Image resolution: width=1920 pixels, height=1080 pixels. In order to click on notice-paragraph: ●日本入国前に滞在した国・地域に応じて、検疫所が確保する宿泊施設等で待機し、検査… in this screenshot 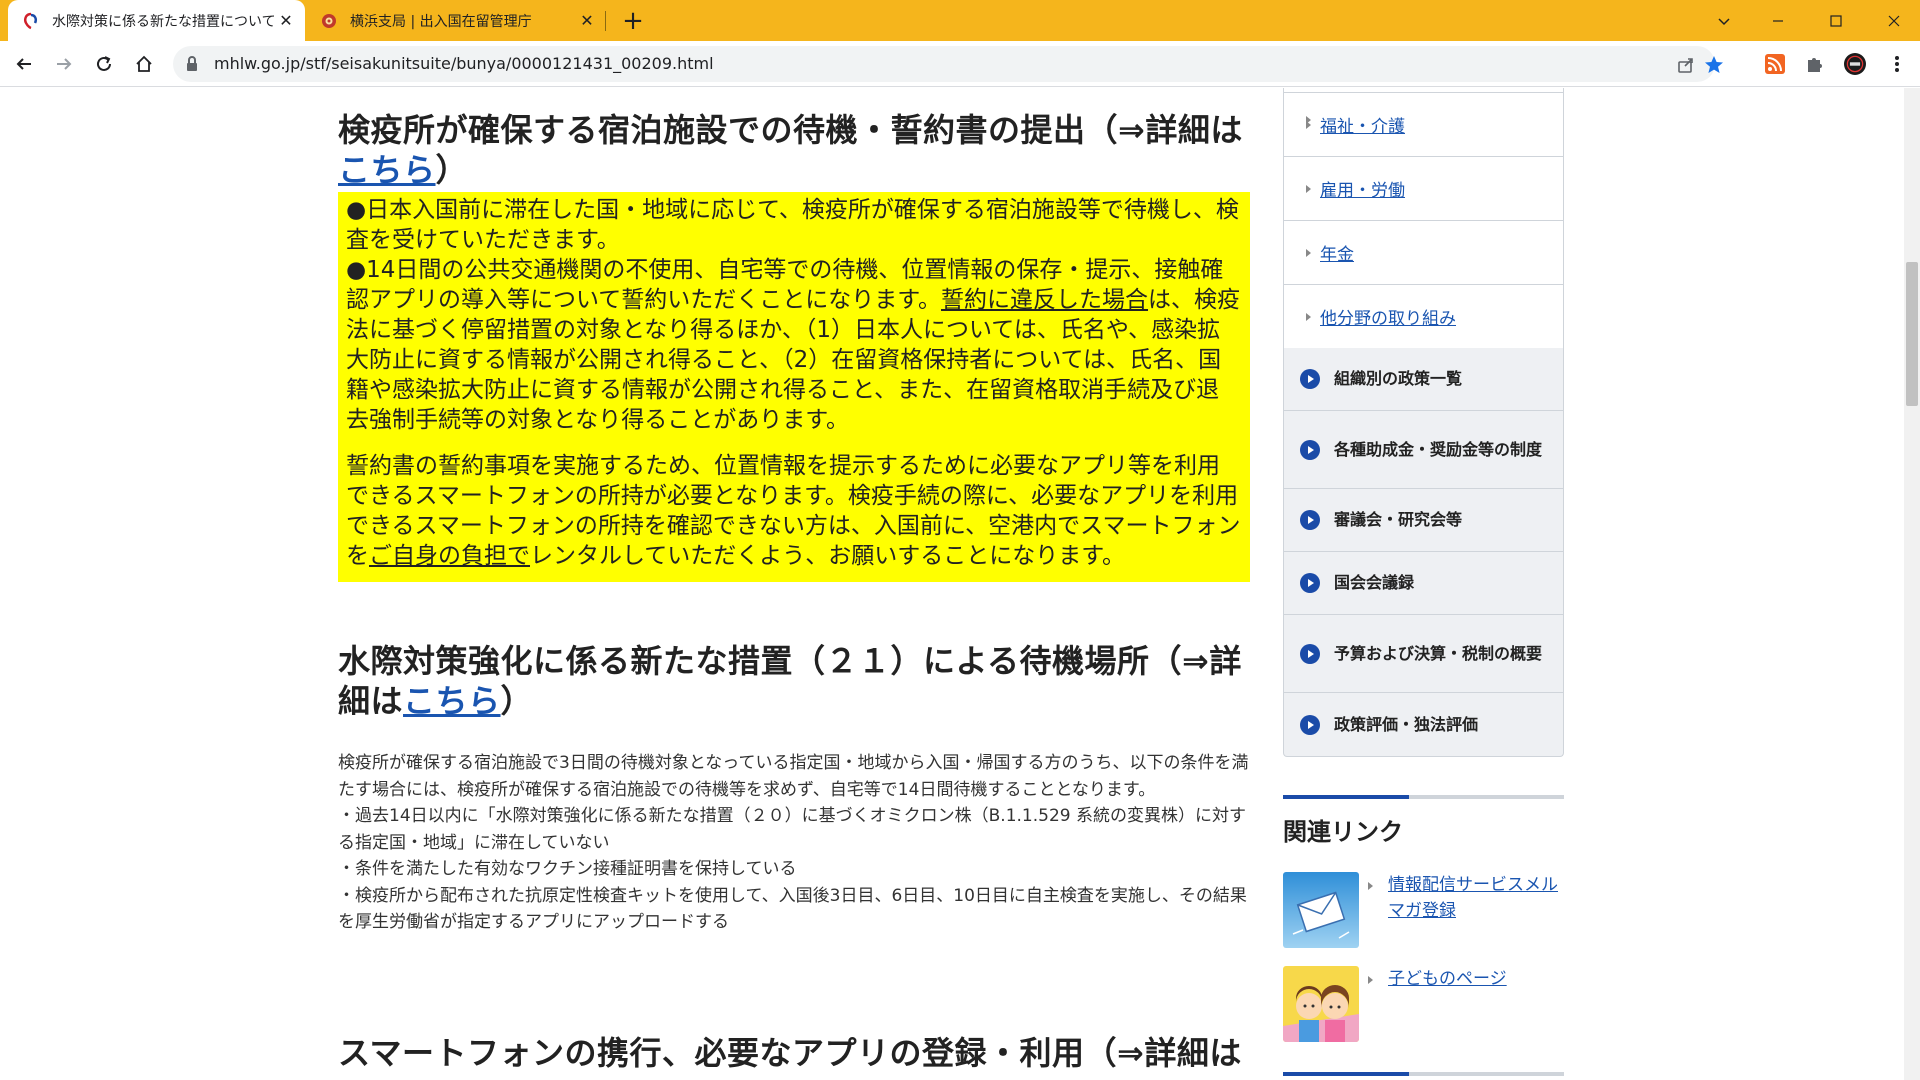, I will do `click(792, 225)`.